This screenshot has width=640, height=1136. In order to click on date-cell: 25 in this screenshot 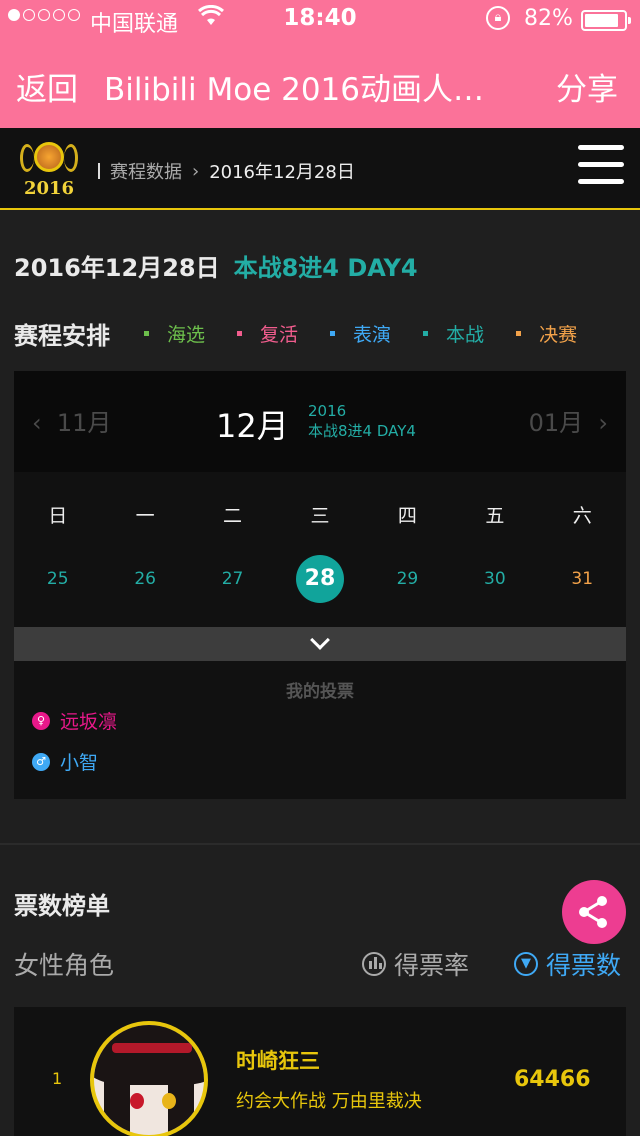, I will do `click(57, 579)`.